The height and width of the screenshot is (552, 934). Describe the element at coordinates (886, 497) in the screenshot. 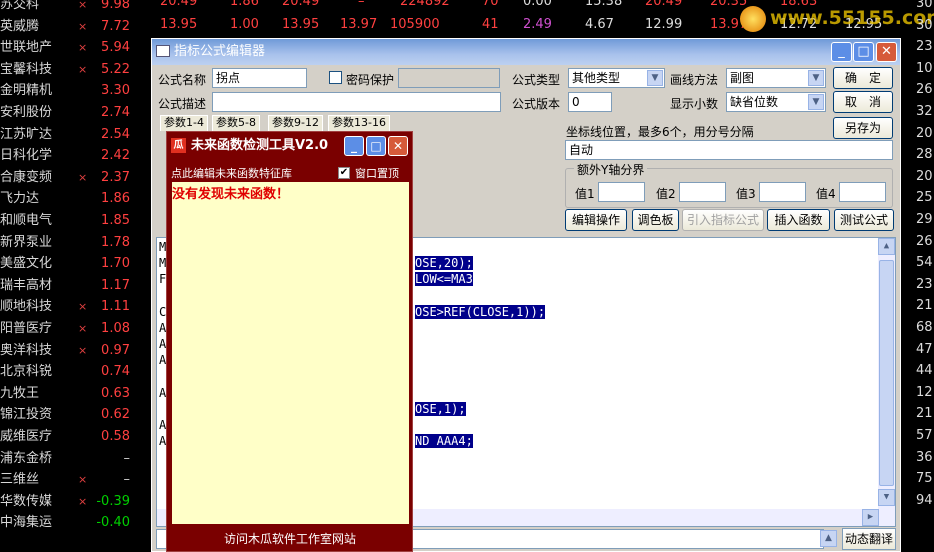

I see `scroll-down-button: ▼` at that location.